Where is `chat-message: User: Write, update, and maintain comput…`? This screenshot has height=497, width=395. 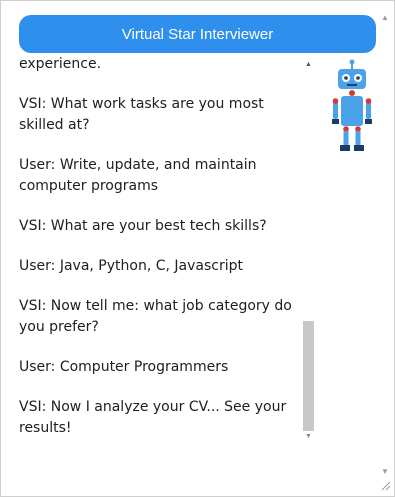 chat-message: User: Write, update, and maintain comput… is located at coordinates (138, 175).